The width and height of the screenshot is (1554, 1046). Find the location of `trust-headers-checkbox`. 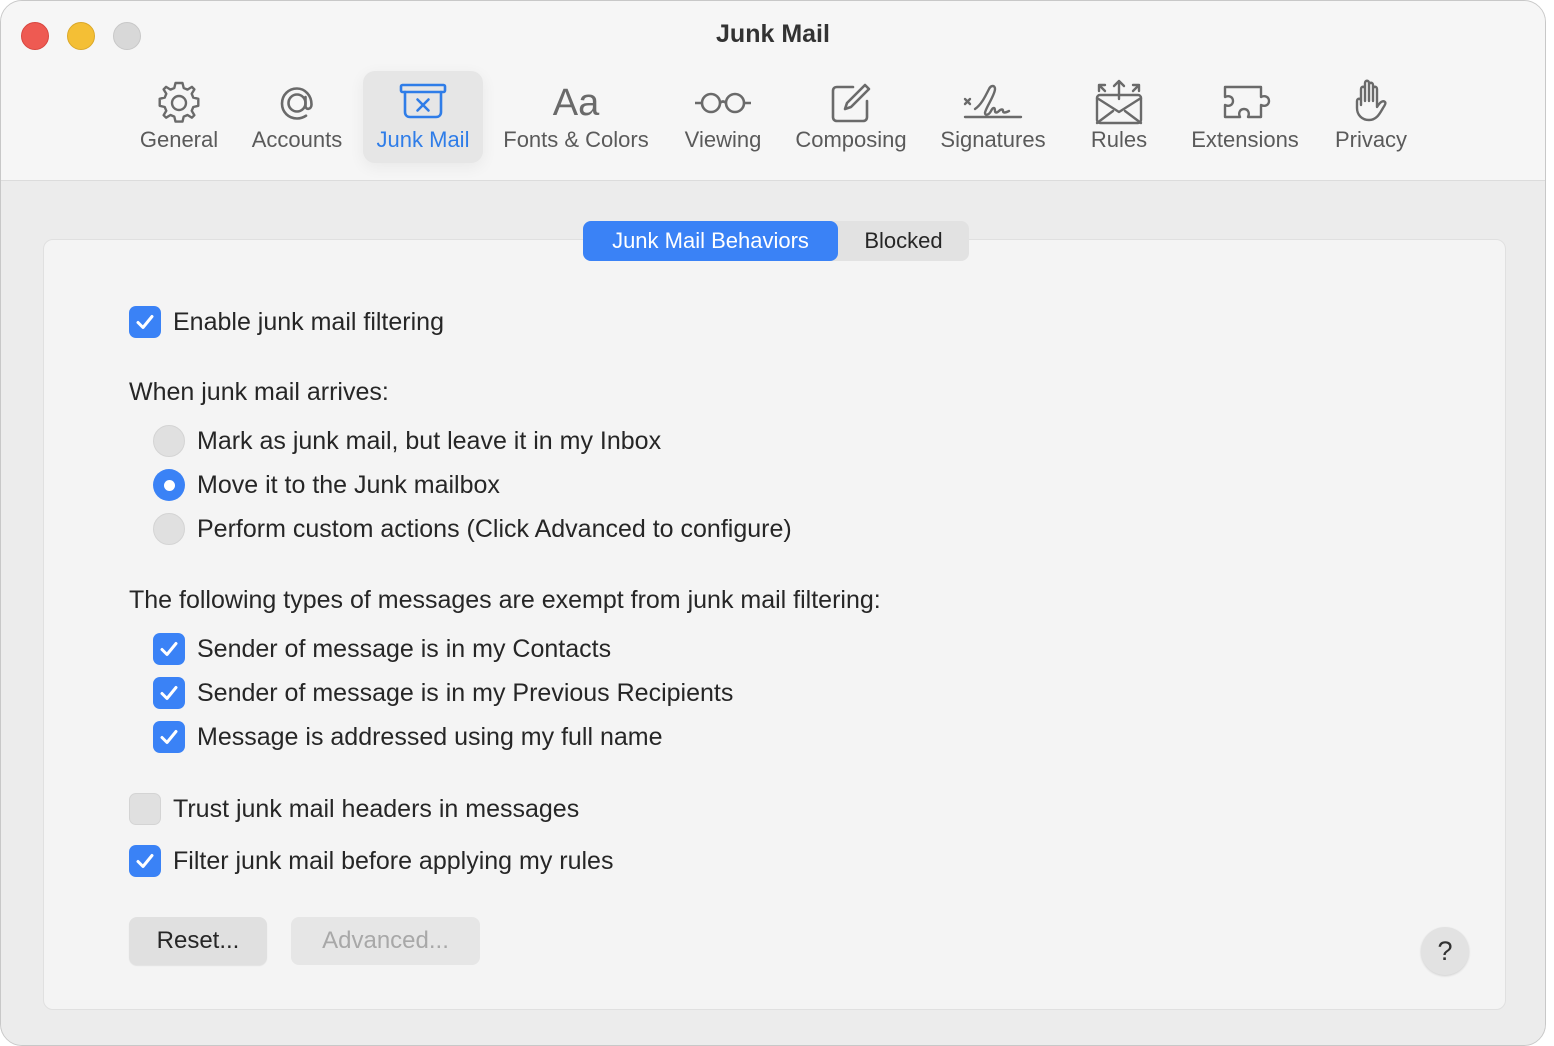

trust-headers-checkbox is located at coordinates (145, 809).